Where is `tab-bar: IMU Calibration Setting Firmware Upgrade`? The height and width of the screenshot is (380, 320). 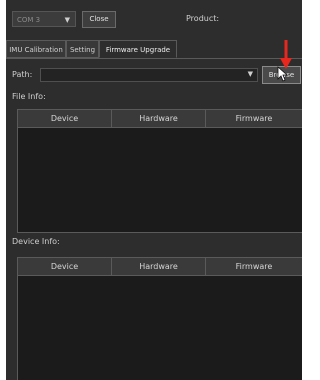
tab-bar: IMU Calibration Setting Firmware Upgrade is located at coordinates (154, 49).